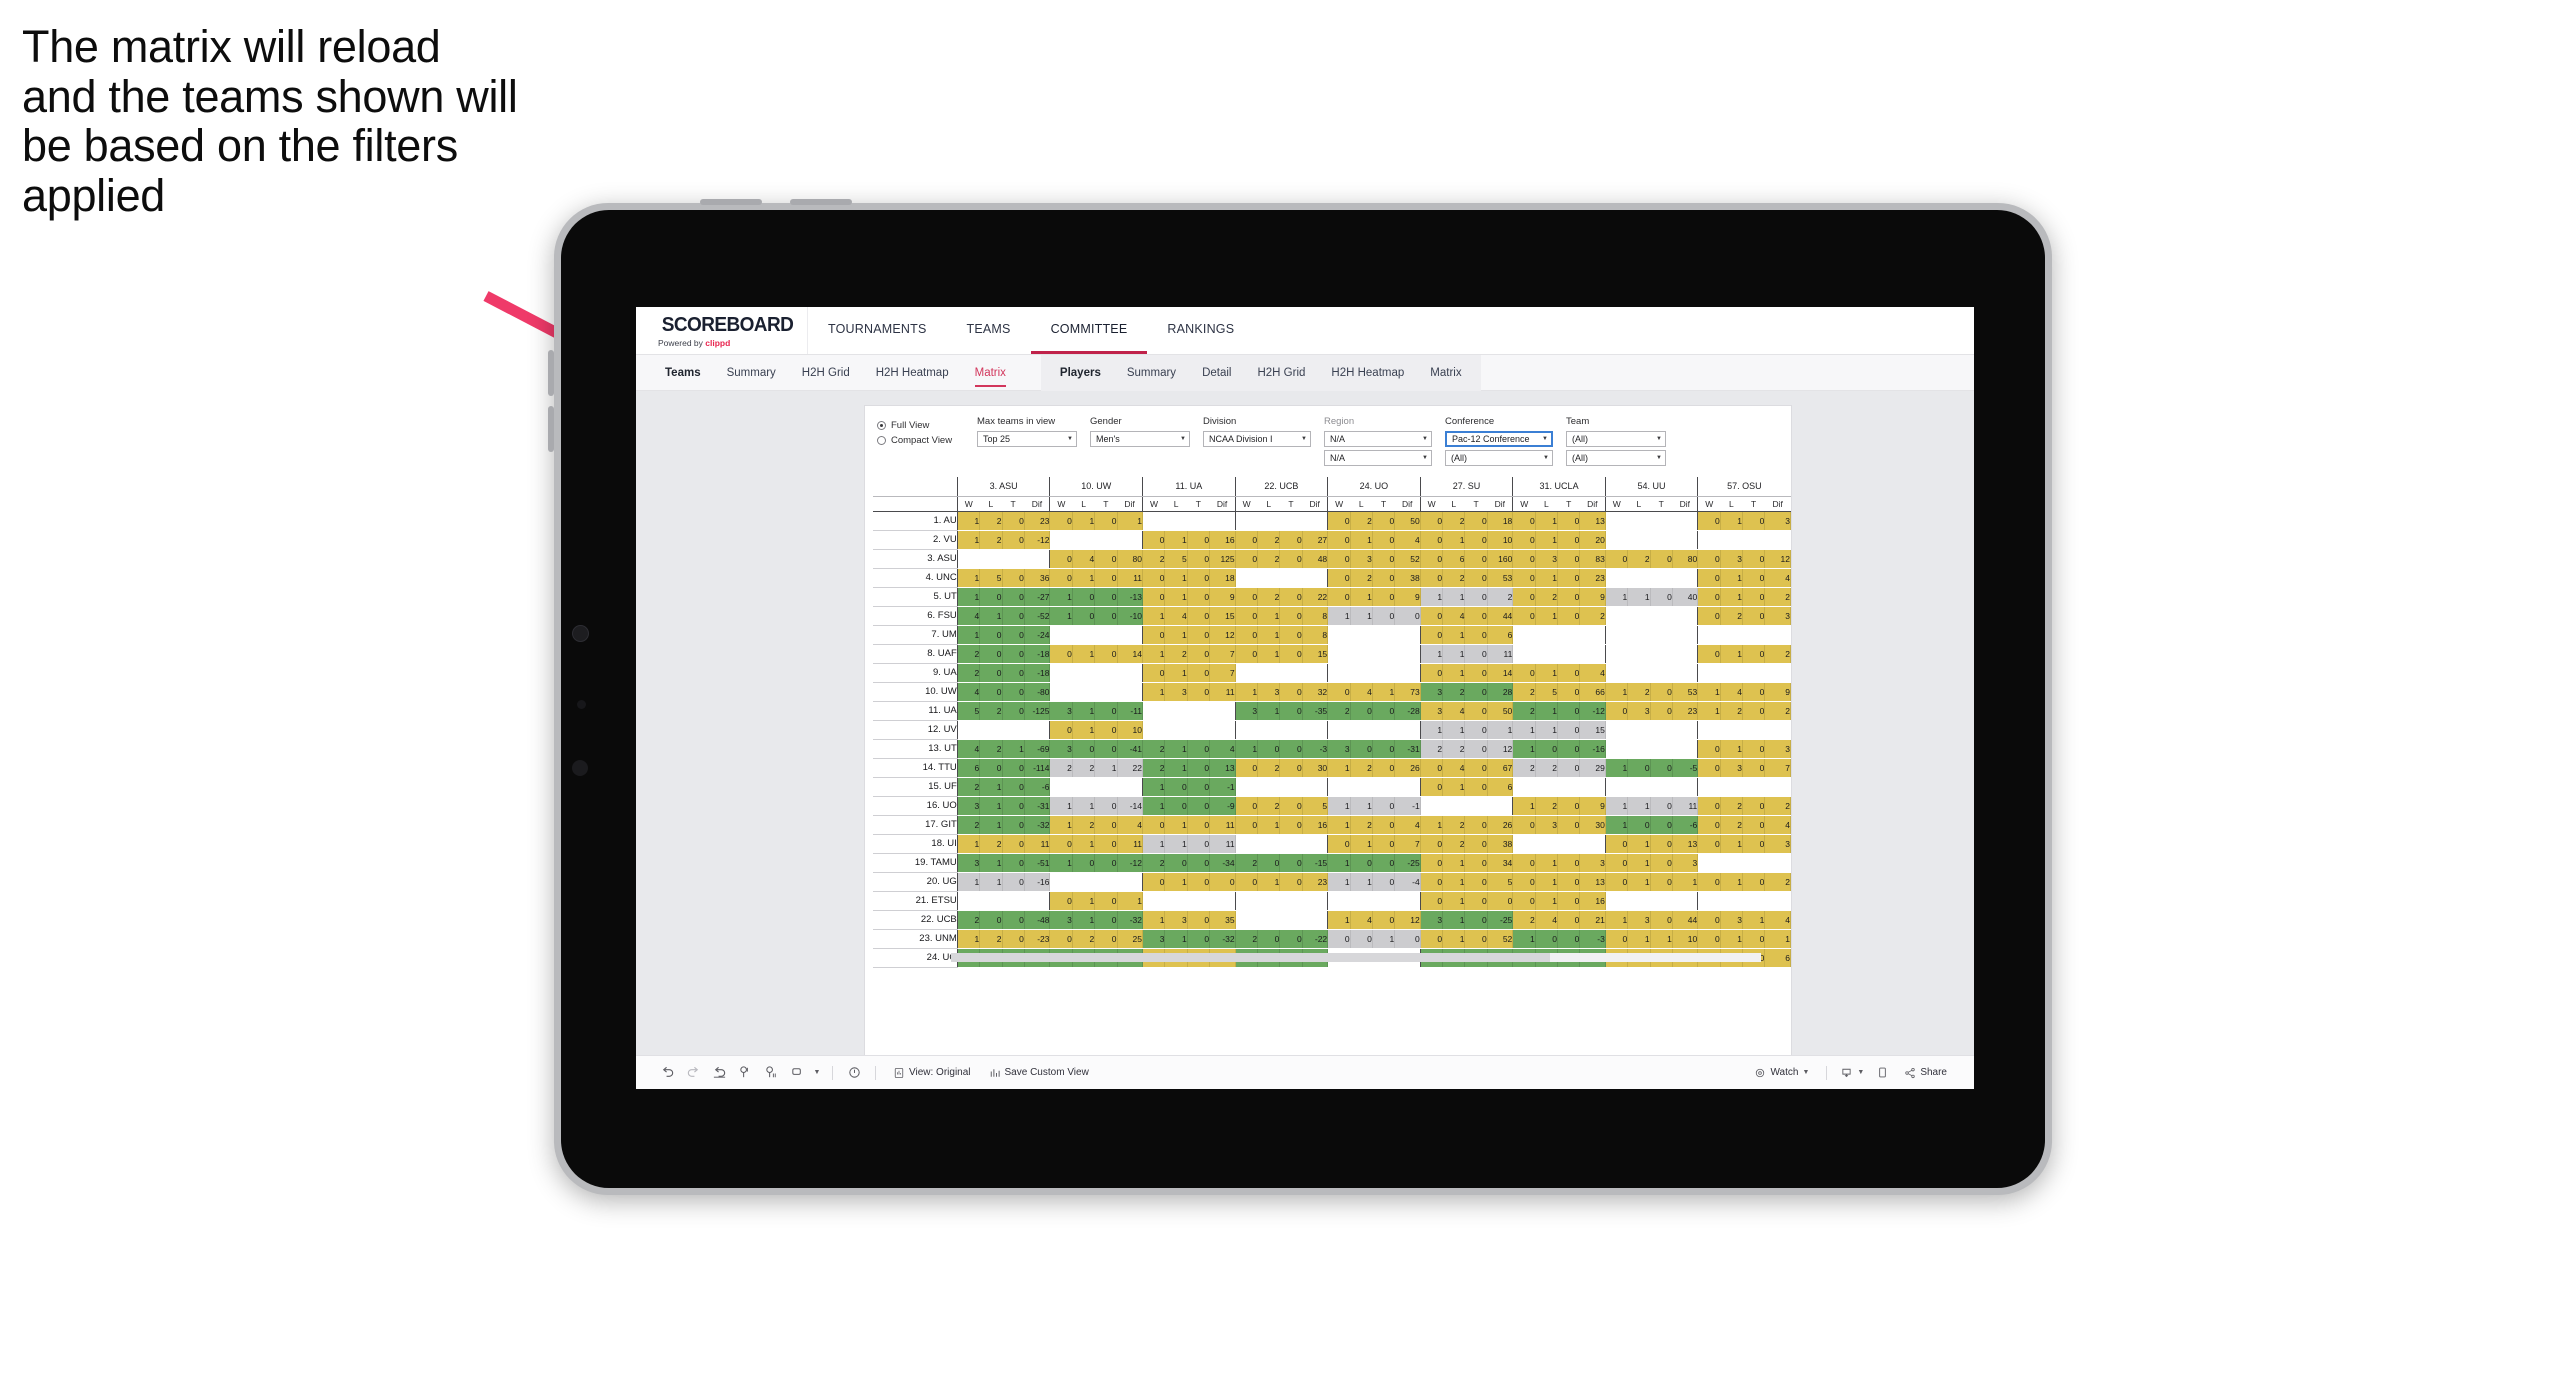 This screenshot has width=2568, height=1382. What do you see at coordinates (1222, 635) in the screenshot?
I see `matrix-cell: 12` at bounding box center [1222, 635].